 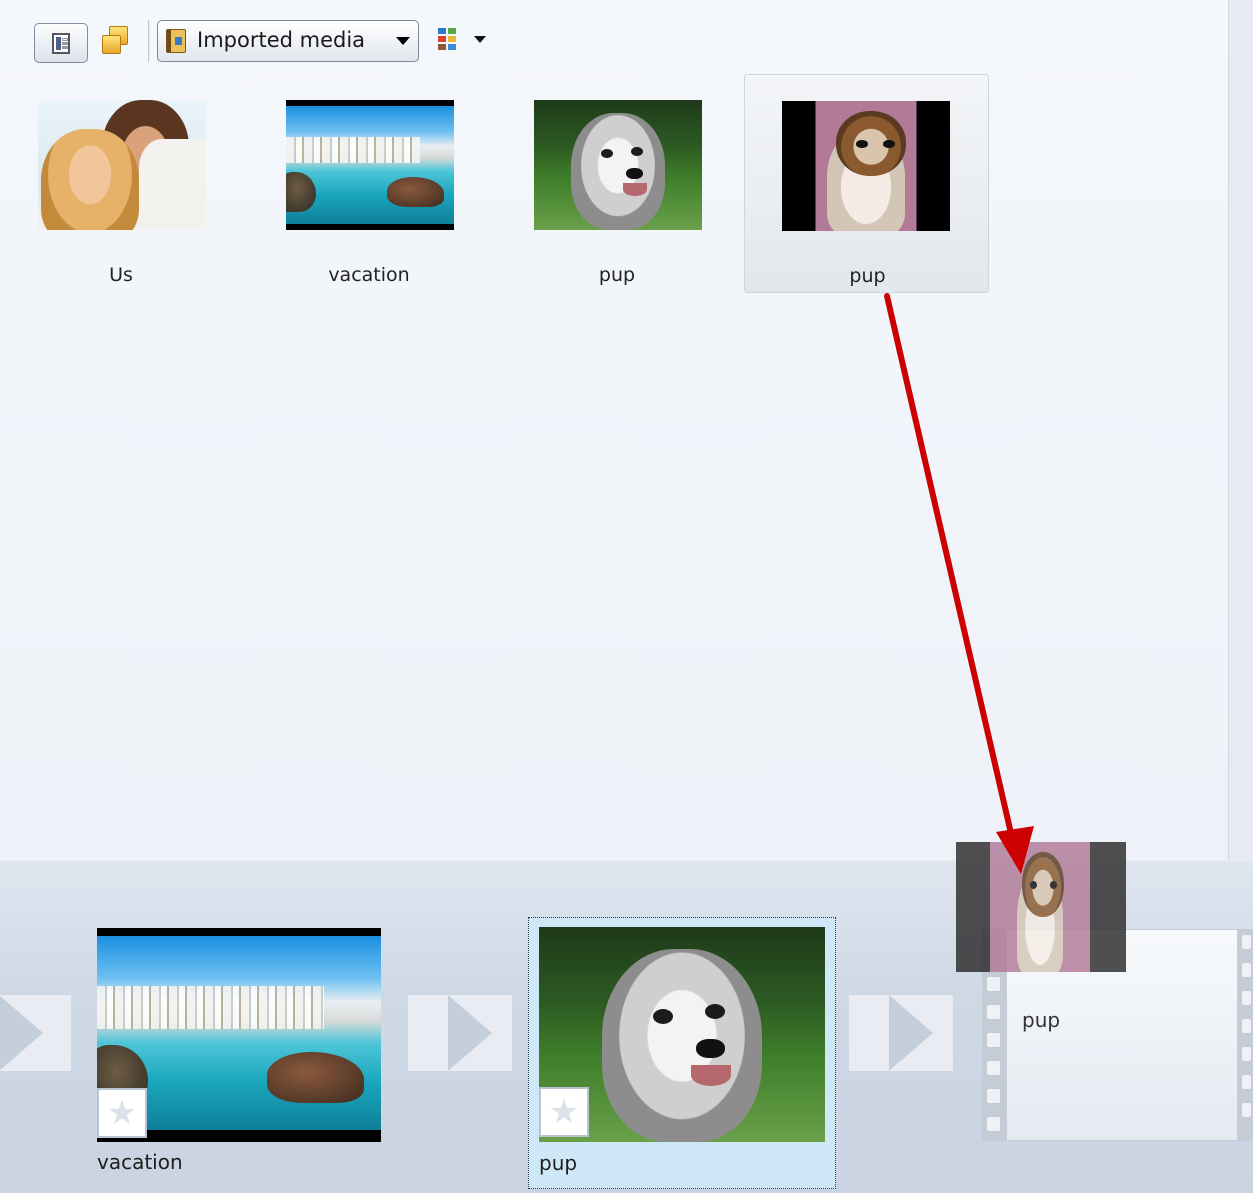 What do you see at coordinates (369, 275) in the screenshot?
I see `library-item-label: vacation` at bounding box center [369, 275].